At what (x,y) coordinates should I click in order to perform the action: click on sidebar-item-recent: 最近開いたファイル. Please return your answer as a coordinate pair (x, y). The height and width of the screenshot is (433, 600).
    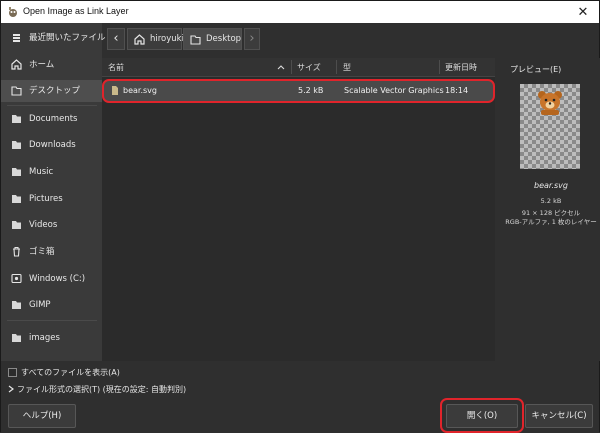
    Looking at the image, I should click on (53, 38).